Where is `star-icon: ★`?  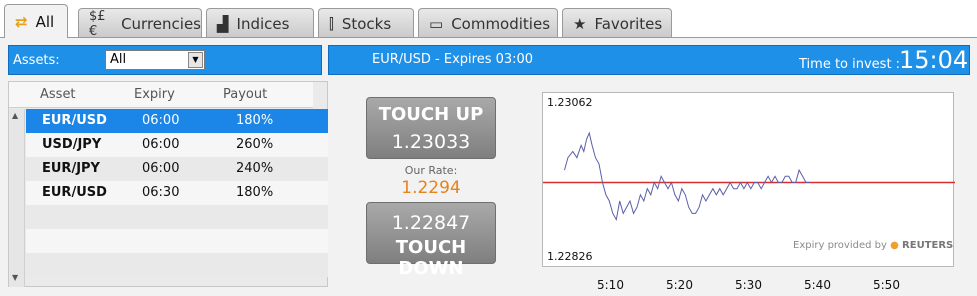 star-icon: ★ is located at coordinates (580, 23).